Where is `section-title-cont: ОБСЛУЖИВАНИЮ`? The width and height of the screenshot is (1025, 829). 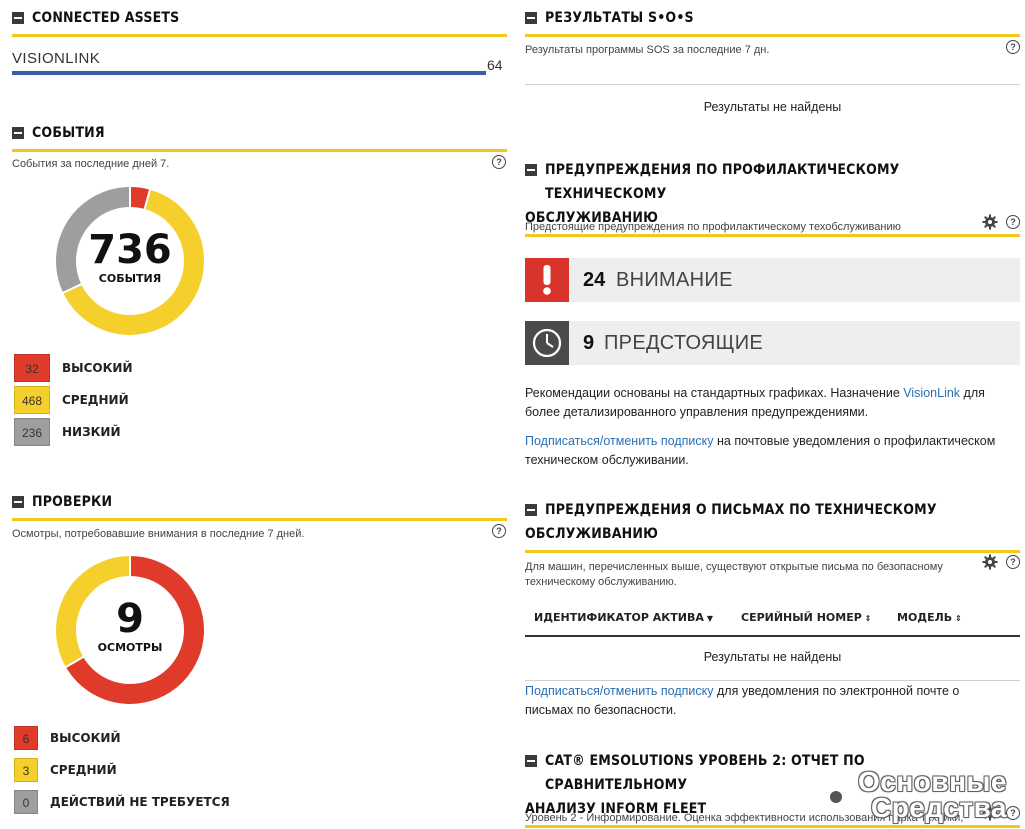
section-title-cont: ОБСЛУЖИВАНИЮ is located at coordinates (592, 534).